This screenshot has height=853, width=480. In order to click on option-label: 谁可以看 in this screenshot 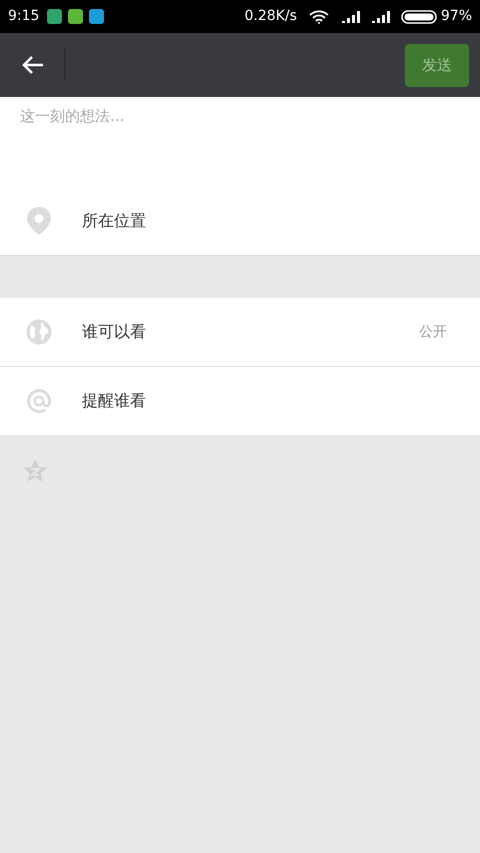, I will do `click(114, 332)`.